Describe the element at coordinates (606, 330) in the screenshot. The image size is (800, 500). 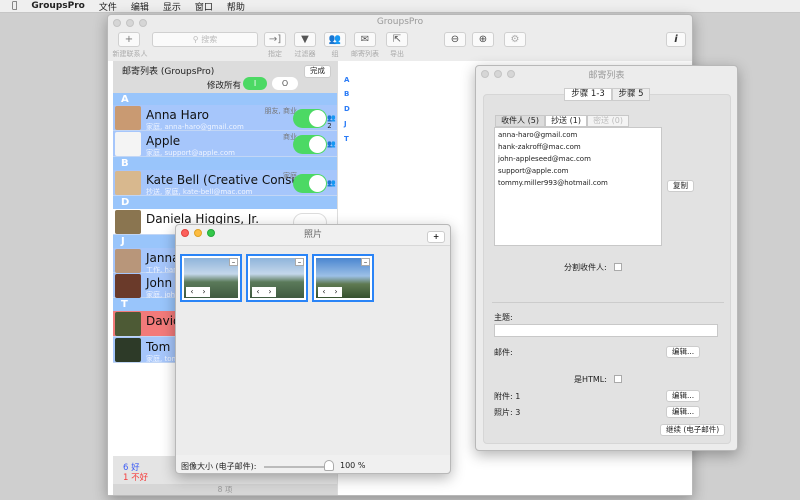
I see `subject-input` at that location.